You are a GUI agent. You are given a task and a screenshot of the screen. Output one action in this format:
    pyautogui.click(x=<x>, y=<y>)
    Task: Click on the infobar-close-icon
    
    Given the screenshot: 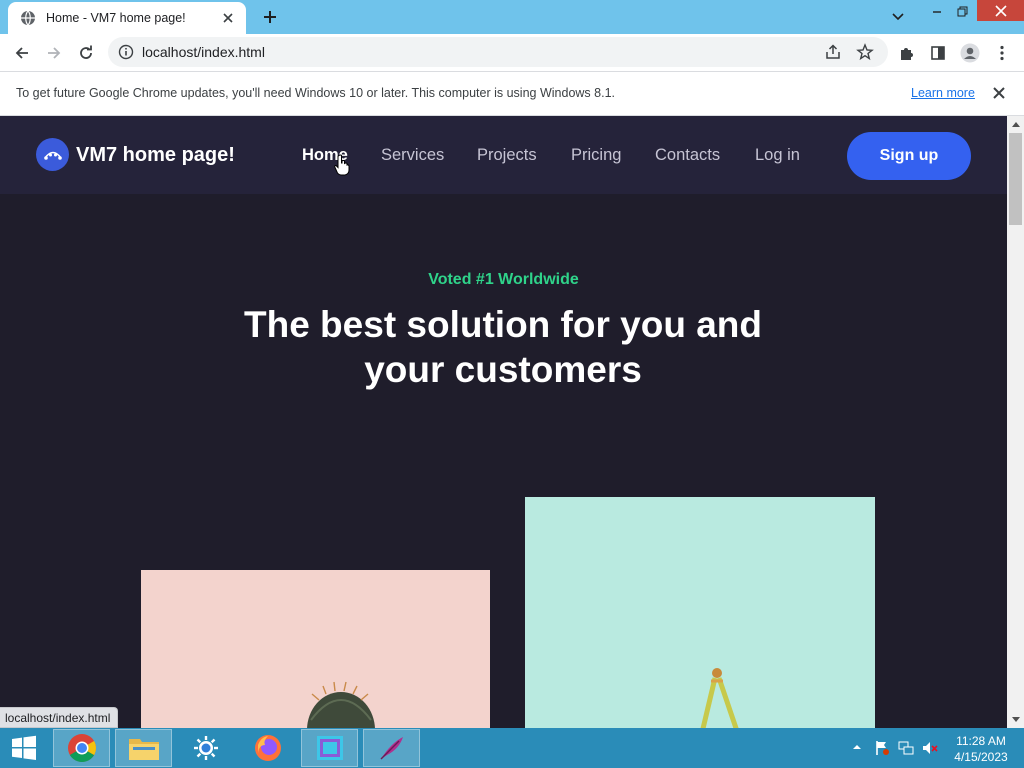 What is the action you would take?
    pyautogui.click(x=999, y=93)
    